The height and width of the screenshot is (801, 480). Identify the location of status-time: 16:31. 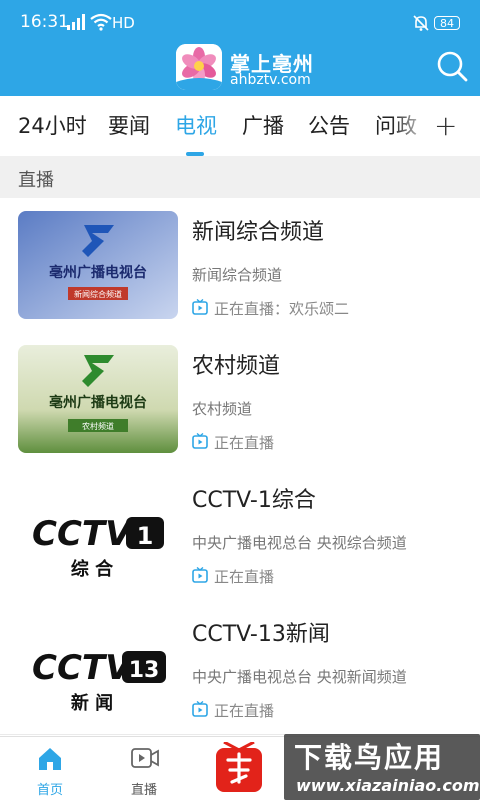
(44, 22).